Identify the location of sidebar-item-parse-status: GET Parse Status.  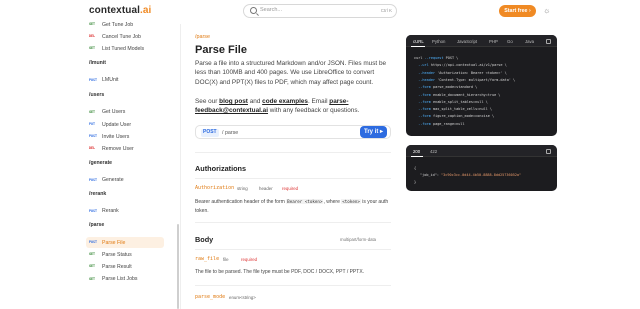
(125, 254).